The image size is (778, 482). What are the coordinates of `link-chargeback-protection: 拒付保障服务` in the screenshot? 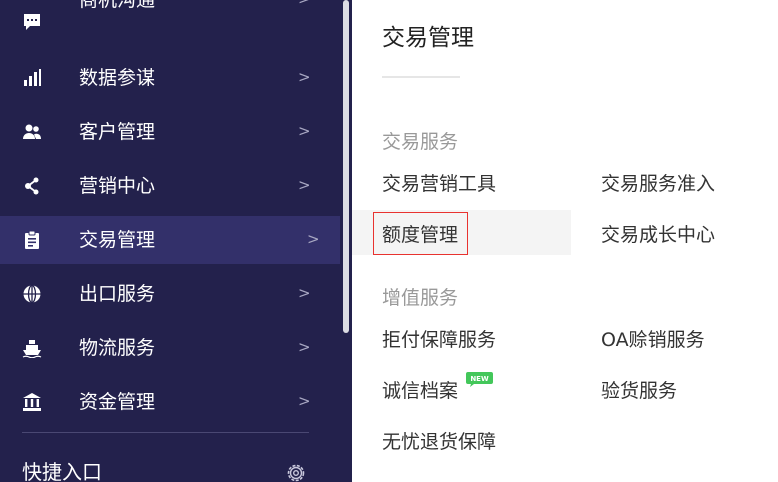 It's located at (439, 338).